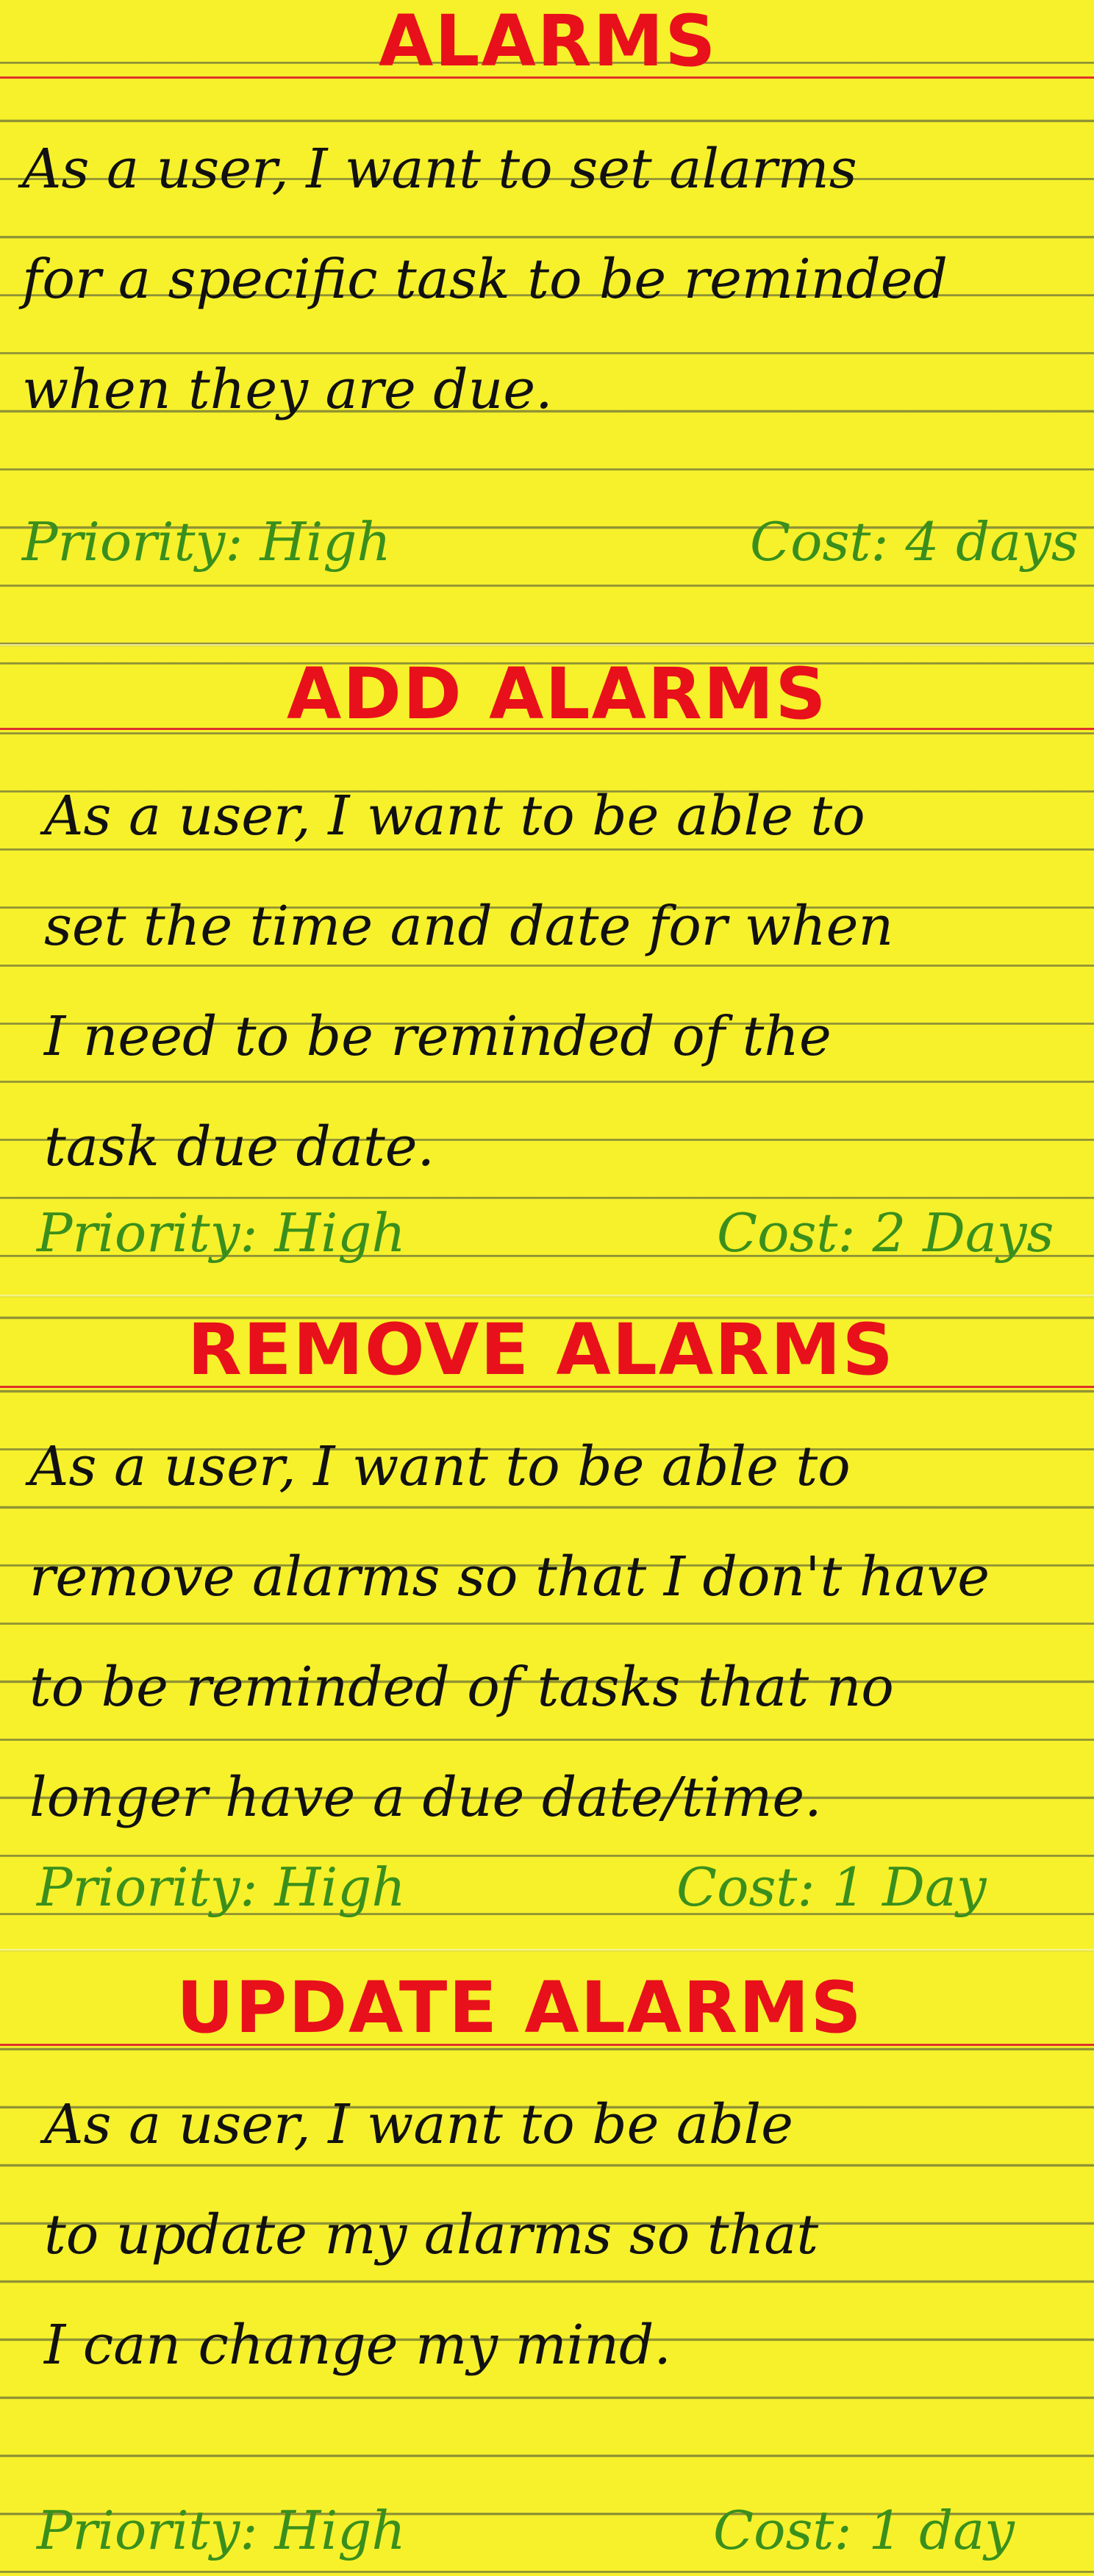 This screenshot has width=1094, height=2576. Describe the element at coordinates (864, 2530) in the screenshot. I see `cost-label: Cost: 1 day` at that location.